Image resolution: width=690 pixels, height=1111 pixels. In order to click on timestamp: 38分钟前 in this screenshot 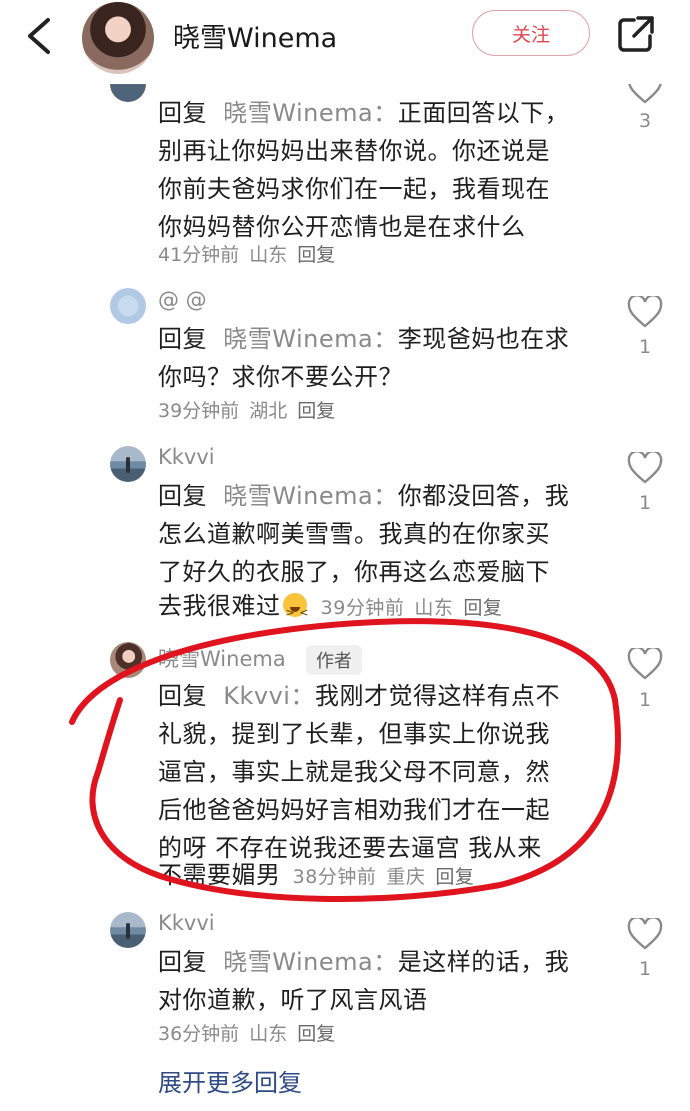, I will do `click(334, 877)`.